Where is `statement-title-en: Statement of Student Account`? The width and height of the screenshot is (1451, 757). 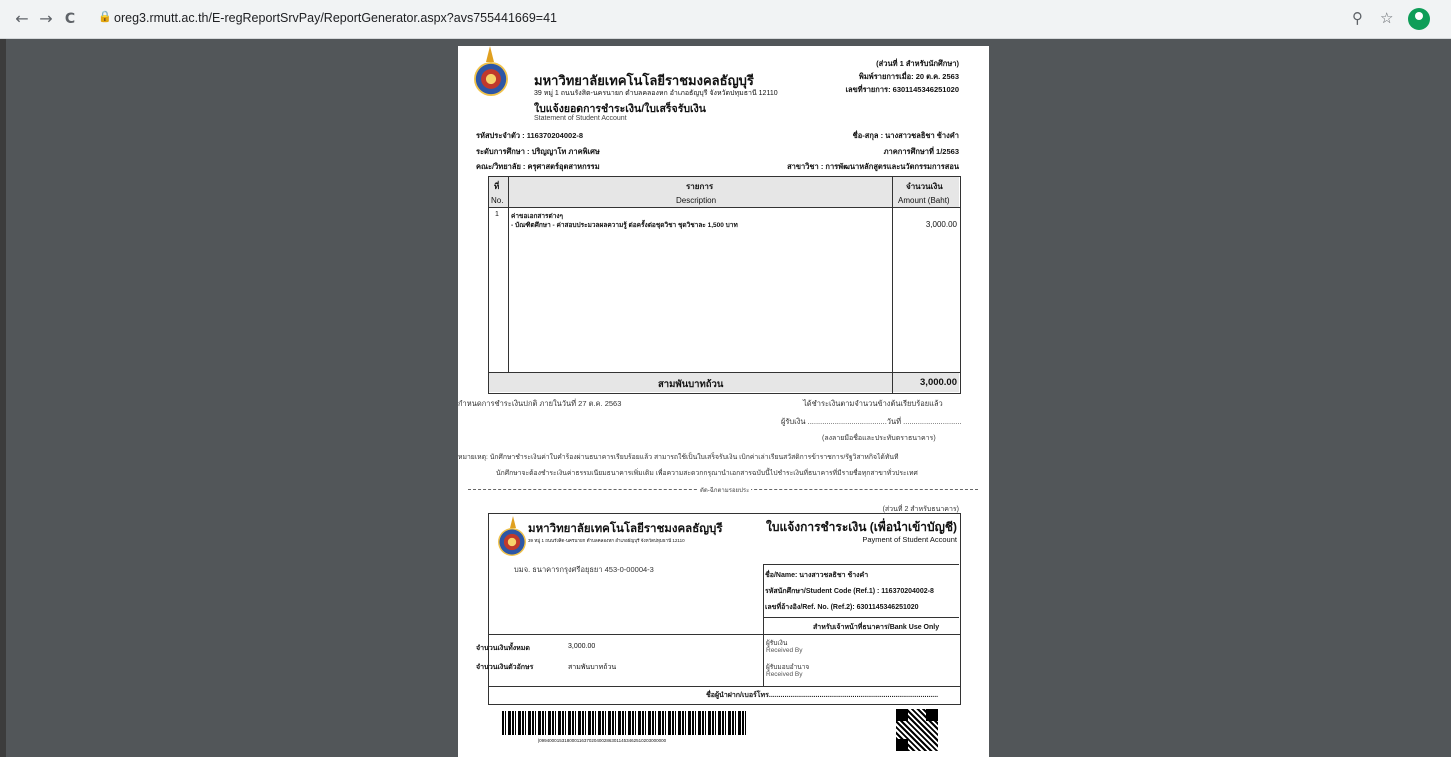 statement-title-en: Statement of Student Account is located at coordinates (580, 118).